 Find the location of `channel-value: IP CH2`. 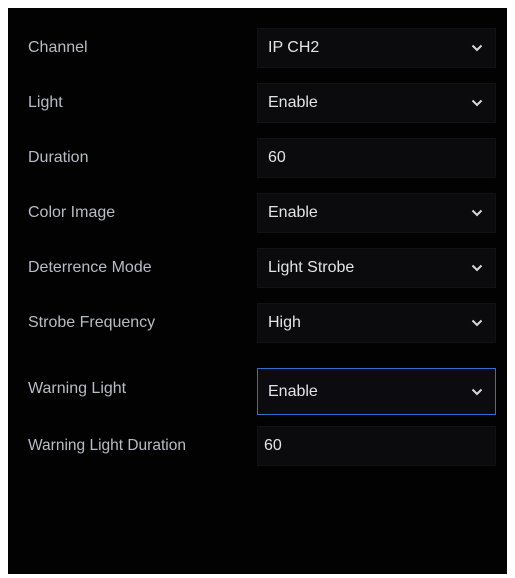

channel-value: IP CH2 is located at coordinates (294, 47).